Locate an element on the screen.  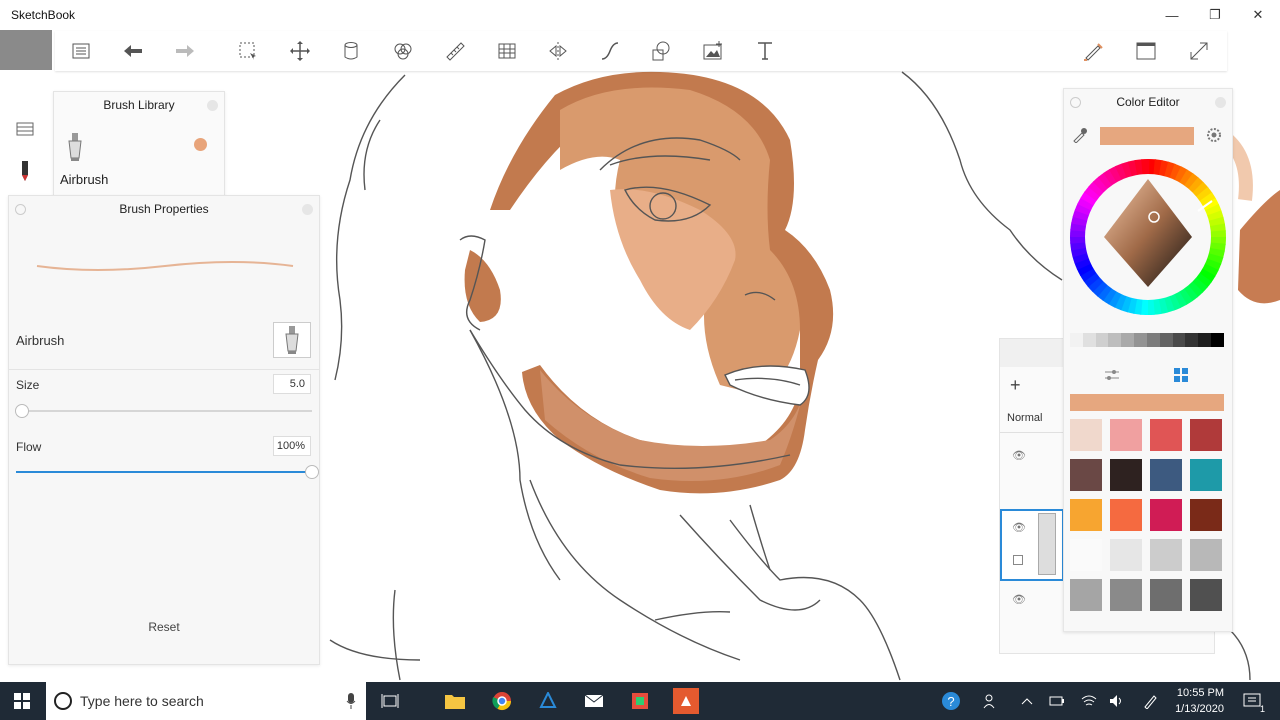
task-view-icon is located at coordinates (390, 701).